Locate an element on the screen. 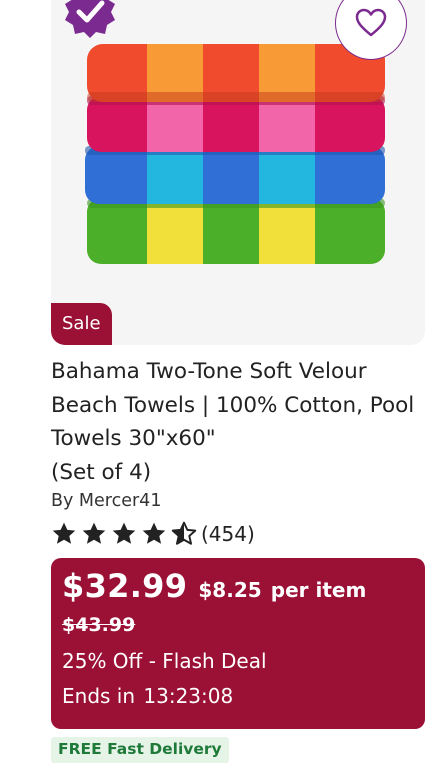  title-line: (Set of 4) is located at coordinates (101, 472).